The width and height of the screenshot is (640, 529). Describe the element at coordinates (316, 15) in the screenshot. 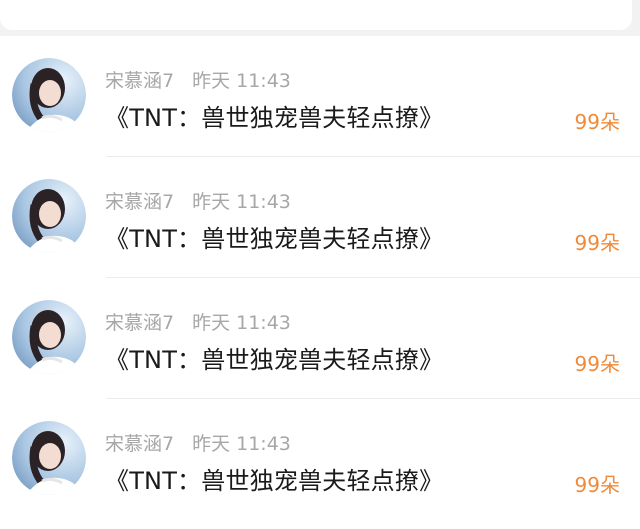

I see `search-bar` at that location.